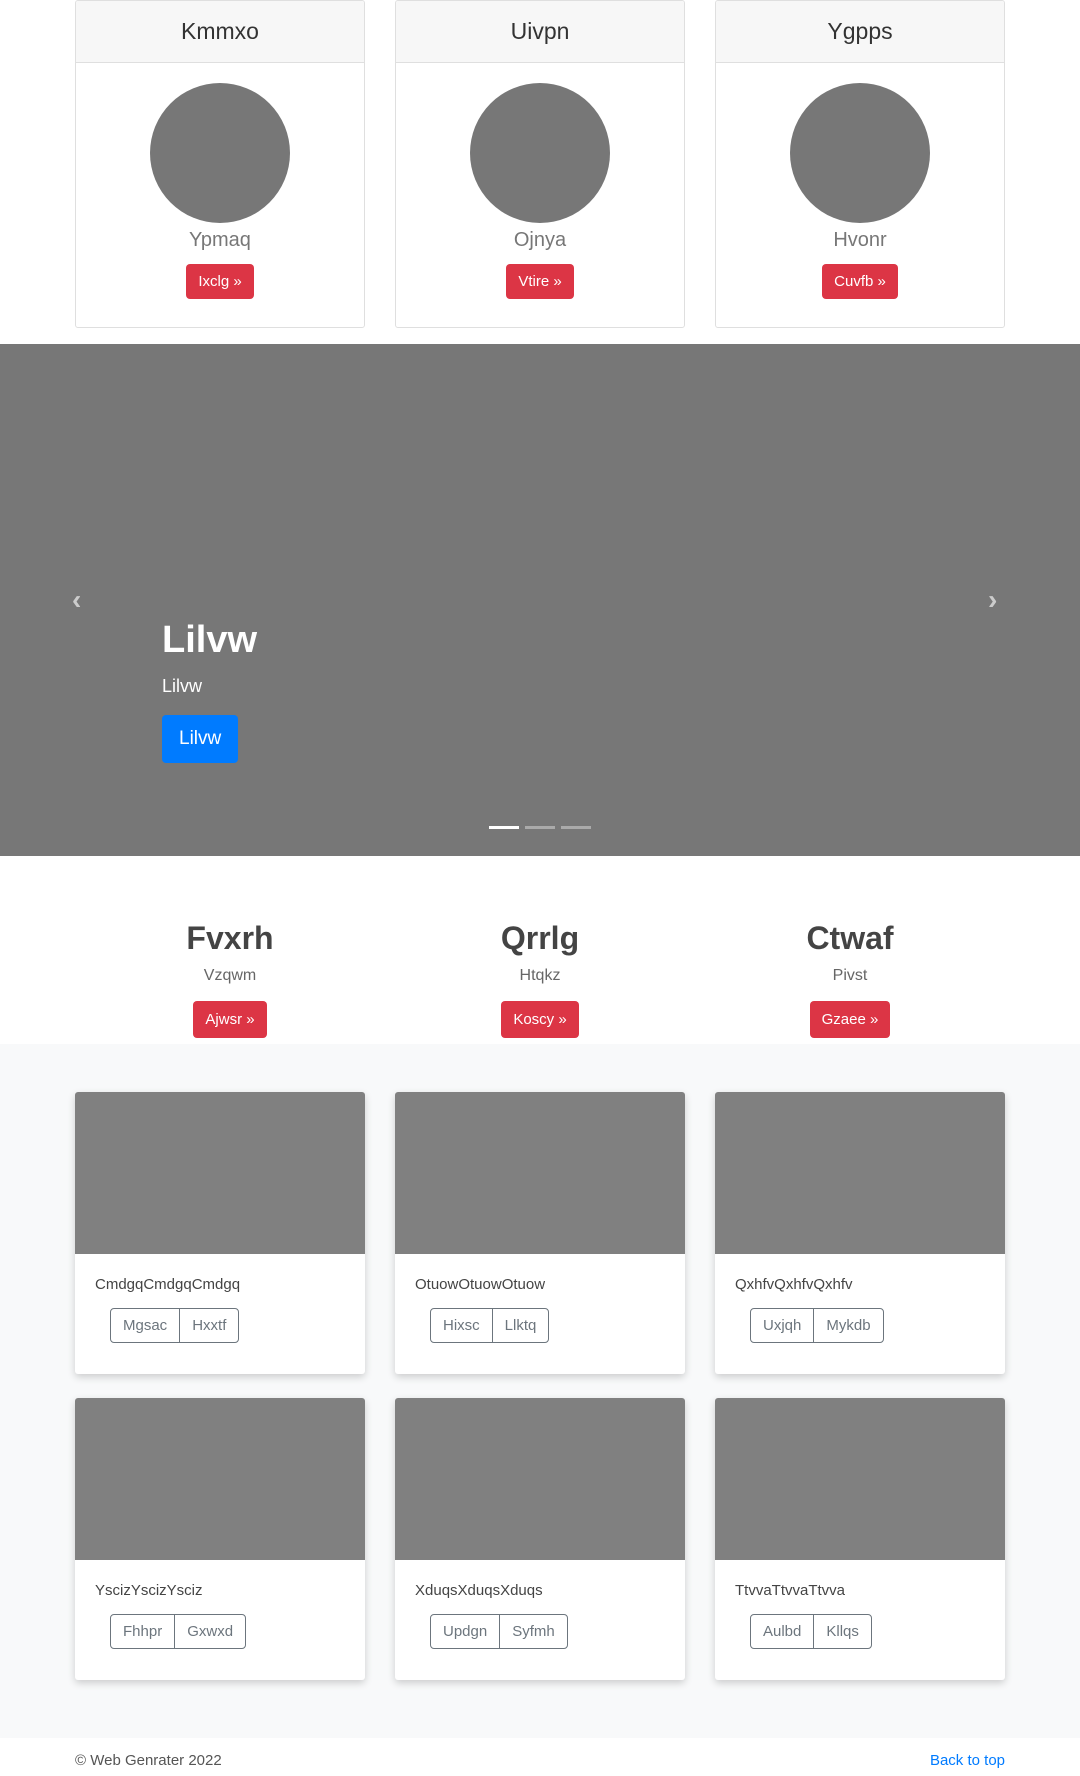 The width and height of the screenshot is (1080, 1776). Describe the element at coordinates (850, 1019) in the screenshot. I see `feature-button: Gzaee »` at that location.